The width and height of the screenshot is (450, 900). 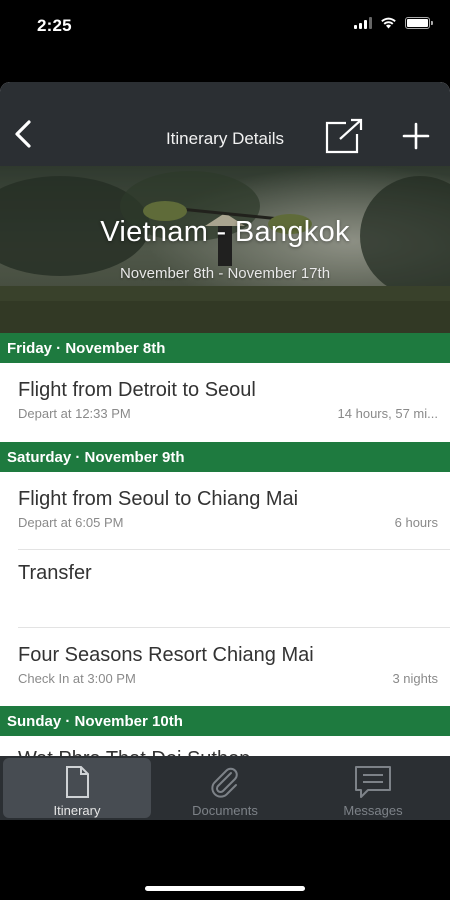 I want to click on trip-dates: November 8th - November 17th, so click(x=225, y=273).